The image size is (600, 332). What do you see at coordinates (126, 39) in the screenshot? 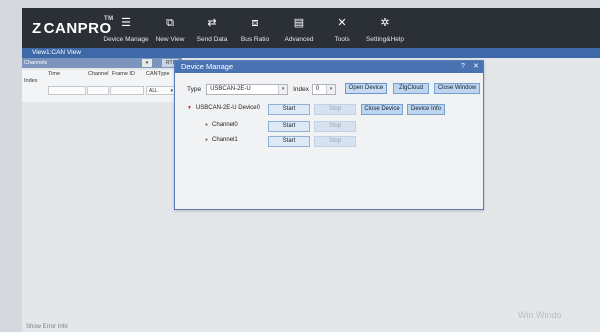
I see `toolbar-label: Device Manage` at bounding box center [126, 39].